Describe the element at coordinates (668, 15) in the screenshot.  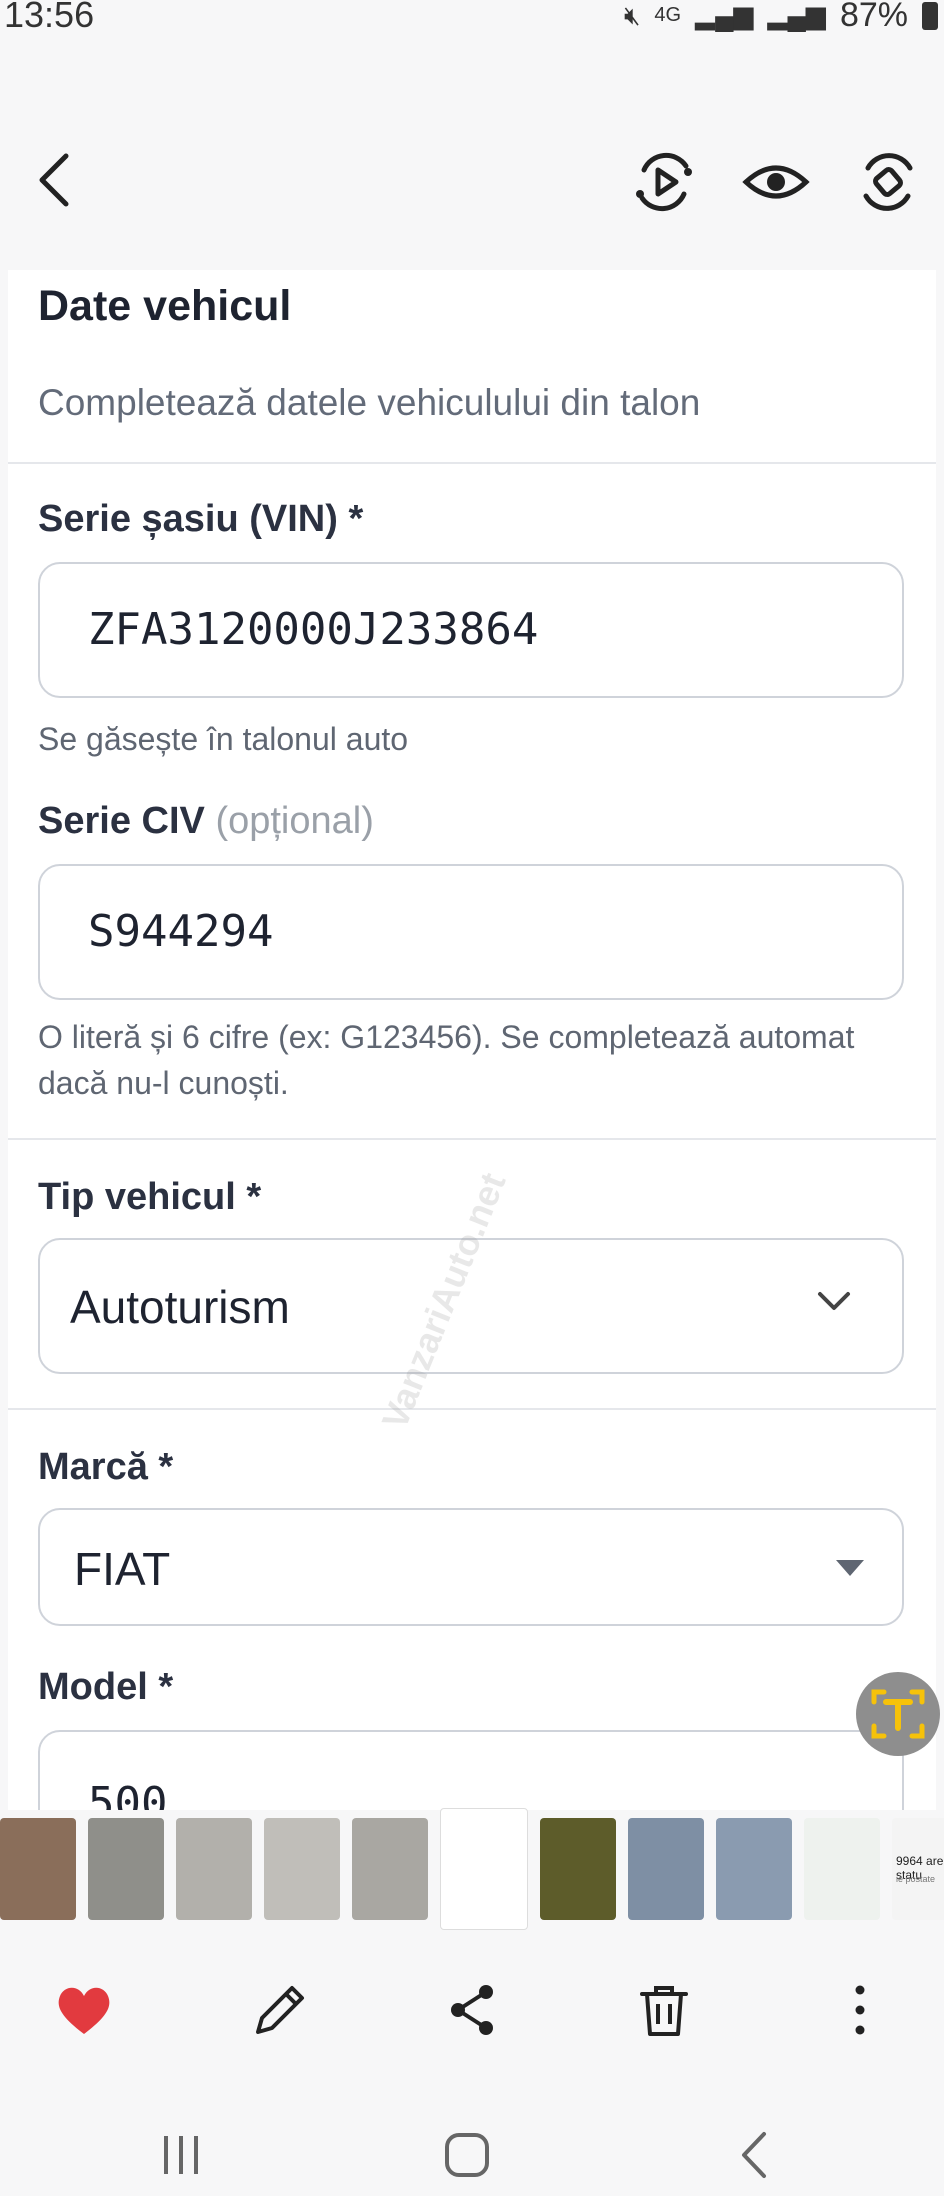
I see `network-type-label: 4G` at that location.